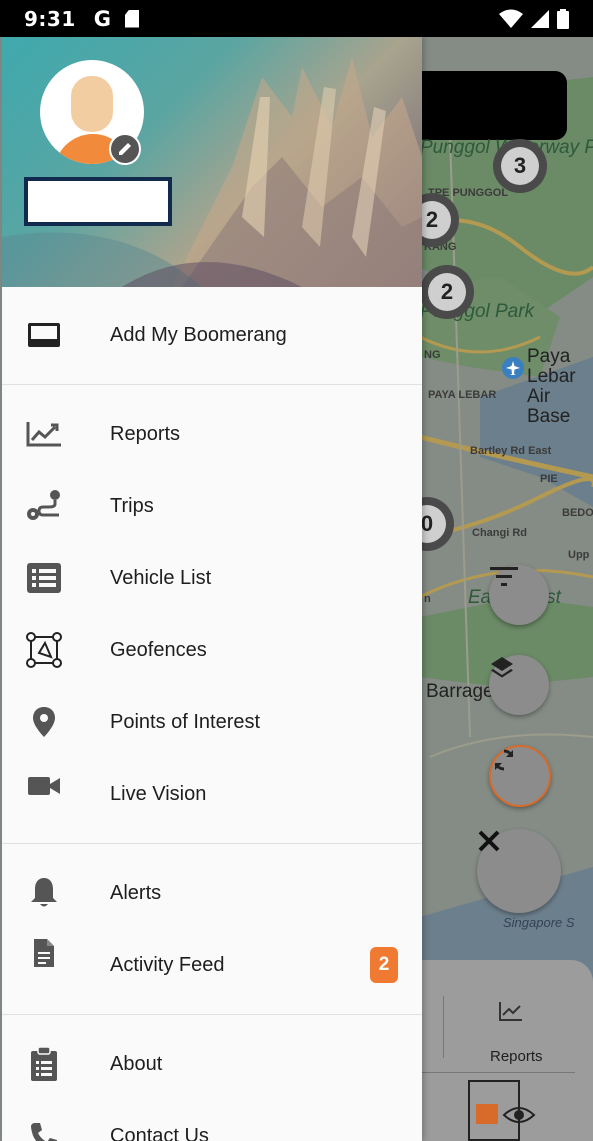 Image resolution: width=593 pixels, height=1141 pixels. I want to click on sd-card-icon, so click(132, 18).